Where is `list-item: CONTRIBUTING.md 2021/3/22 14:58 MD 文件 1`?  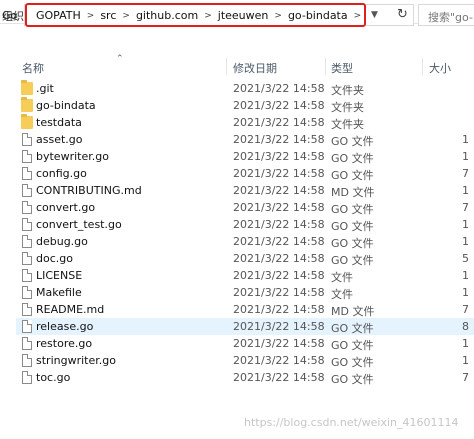 list-item: CONTRIBUTING.md 2021/3/22 14:58 MD 文件 1 is located at coordinates (245, 190).